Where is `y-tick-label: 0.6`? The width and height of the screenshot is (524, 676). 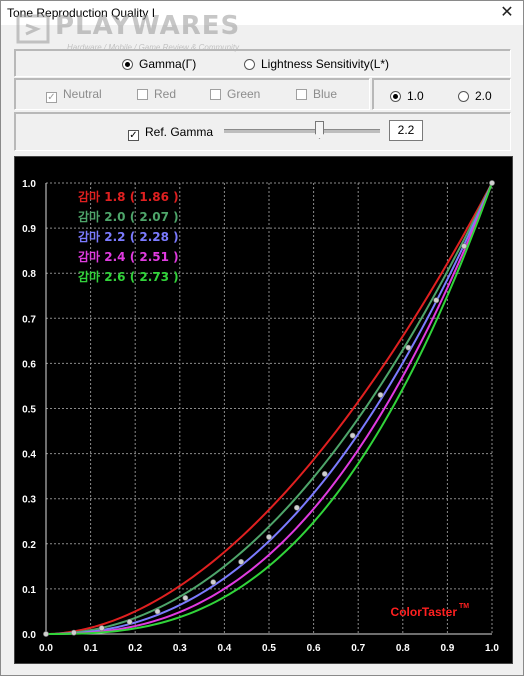
y-tick-label: 0.6 is located at coordinates (29, 364).